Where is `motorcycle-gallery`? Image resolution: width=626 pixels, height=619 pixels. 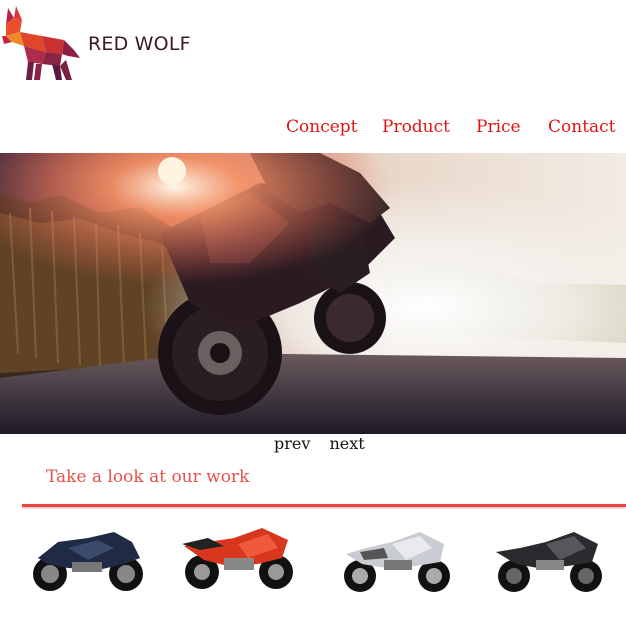 motorcycle-gallery is located at coordinates (313, 563).